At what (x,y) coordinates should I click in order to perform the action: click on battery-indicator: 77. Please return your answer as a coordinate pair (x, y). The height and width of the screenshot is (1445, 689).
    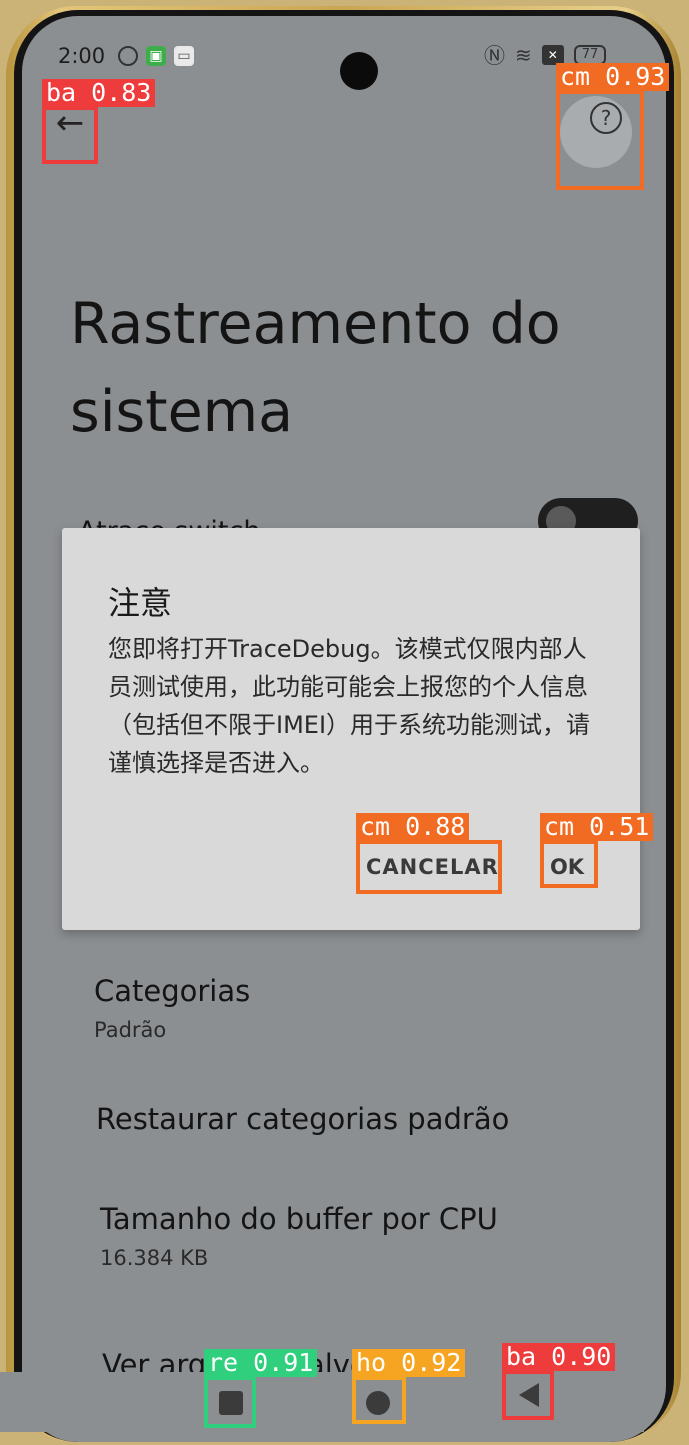
    Looking at the image, I should click on (590, 55).